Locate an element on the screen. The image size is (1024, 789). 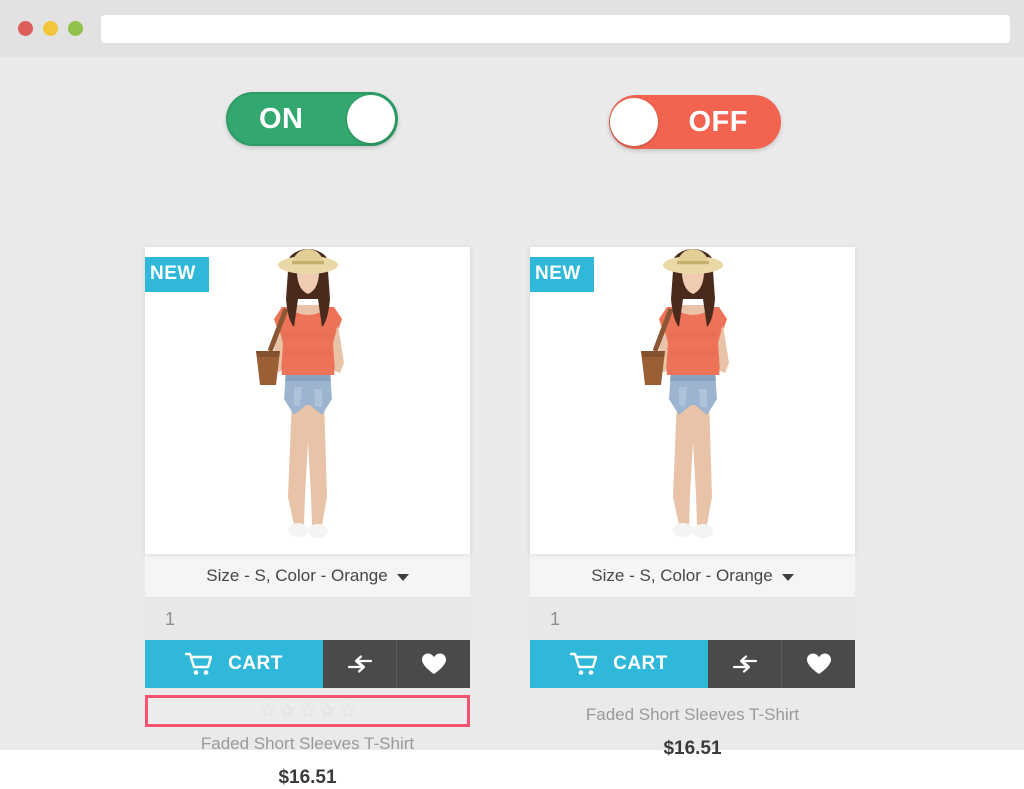
close-window-icon is located at coordinates (25, 28).